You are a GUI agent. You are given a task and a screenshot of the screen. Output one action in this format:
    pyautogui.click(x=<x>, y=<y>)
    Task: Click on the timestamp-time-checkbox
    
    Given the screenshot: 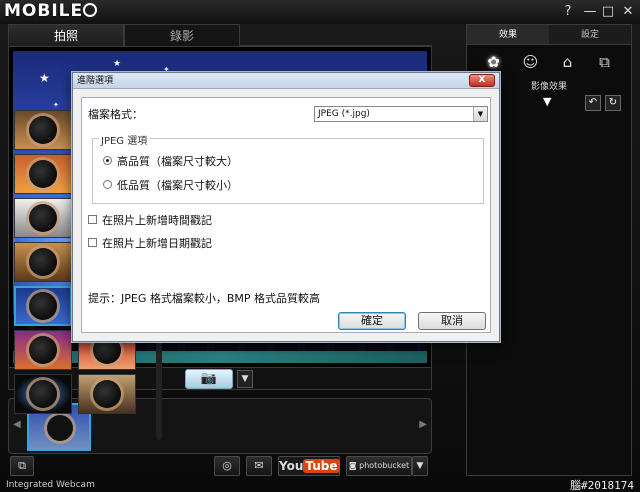 What is the action you would take?
    pyautogui.click(x=92, y=219)
    